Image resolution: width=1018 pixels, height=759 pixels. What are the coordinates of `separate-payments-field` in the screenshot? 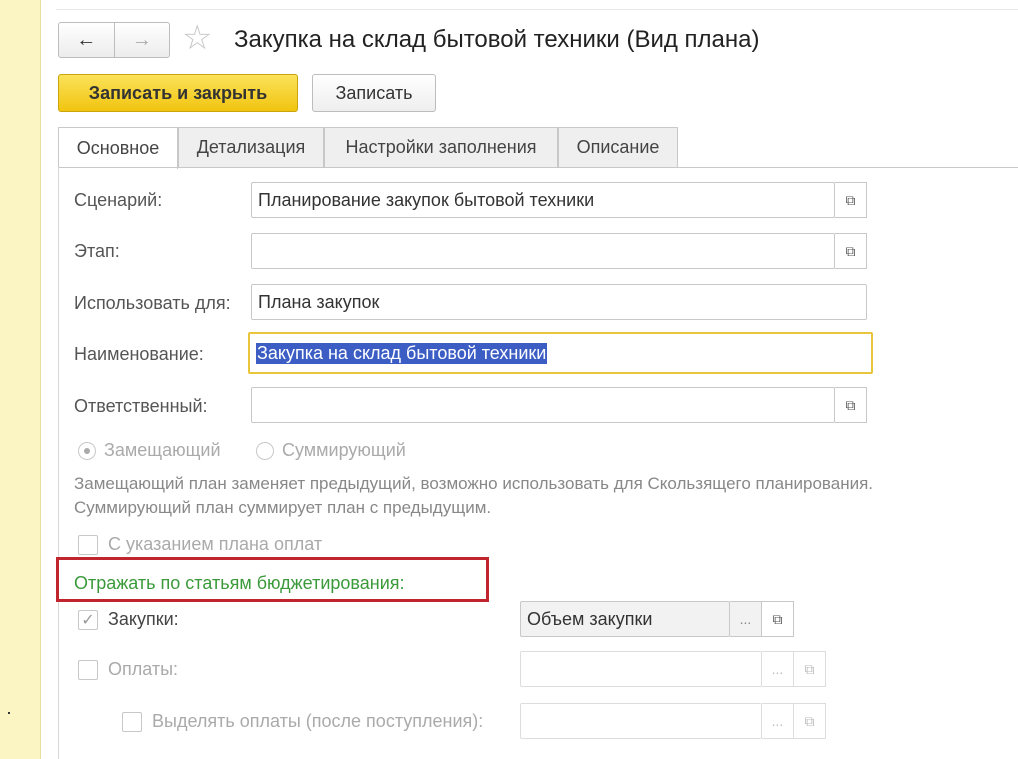 It's located at (641, 721).